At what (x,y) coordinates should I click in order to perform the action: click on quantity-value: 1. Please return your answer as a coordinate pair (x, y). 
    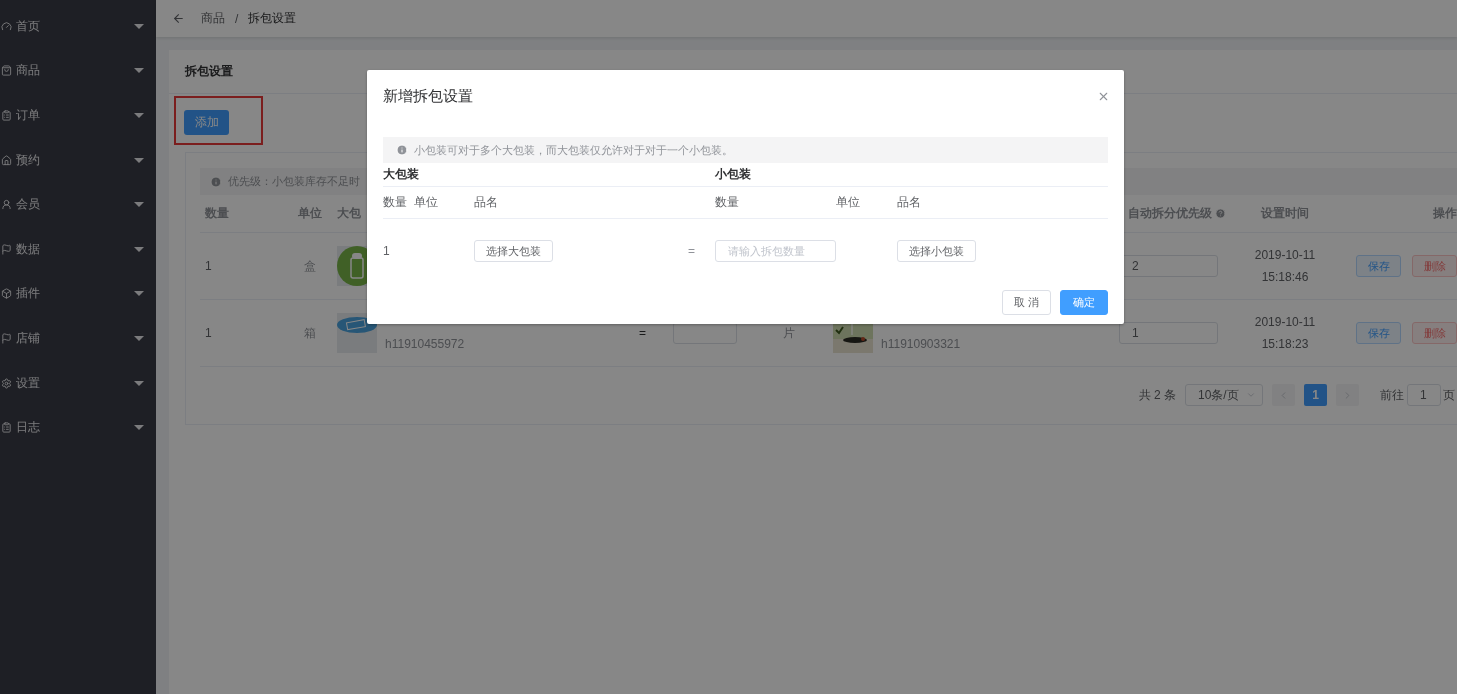
    Looking at the image, I should click on (387, 251).